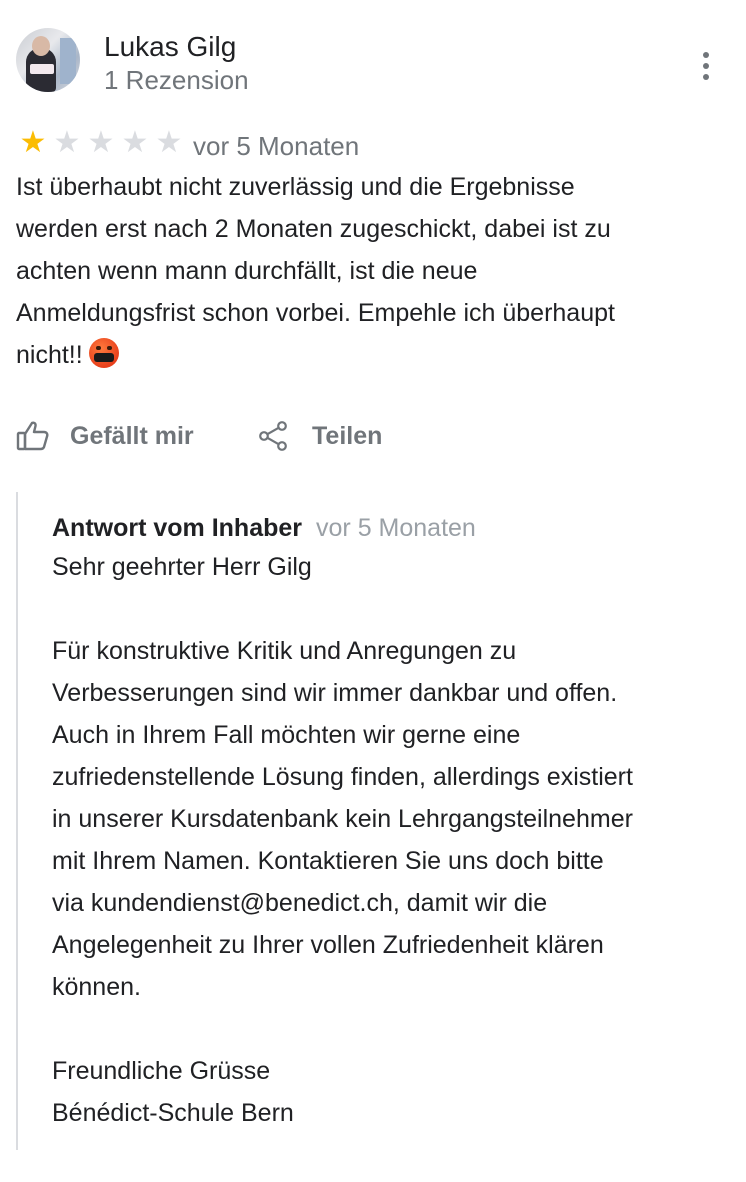 Image resolution: width=746 pixels, height=1182 pixels. I want to click on more-options-button, so click(706, 66).